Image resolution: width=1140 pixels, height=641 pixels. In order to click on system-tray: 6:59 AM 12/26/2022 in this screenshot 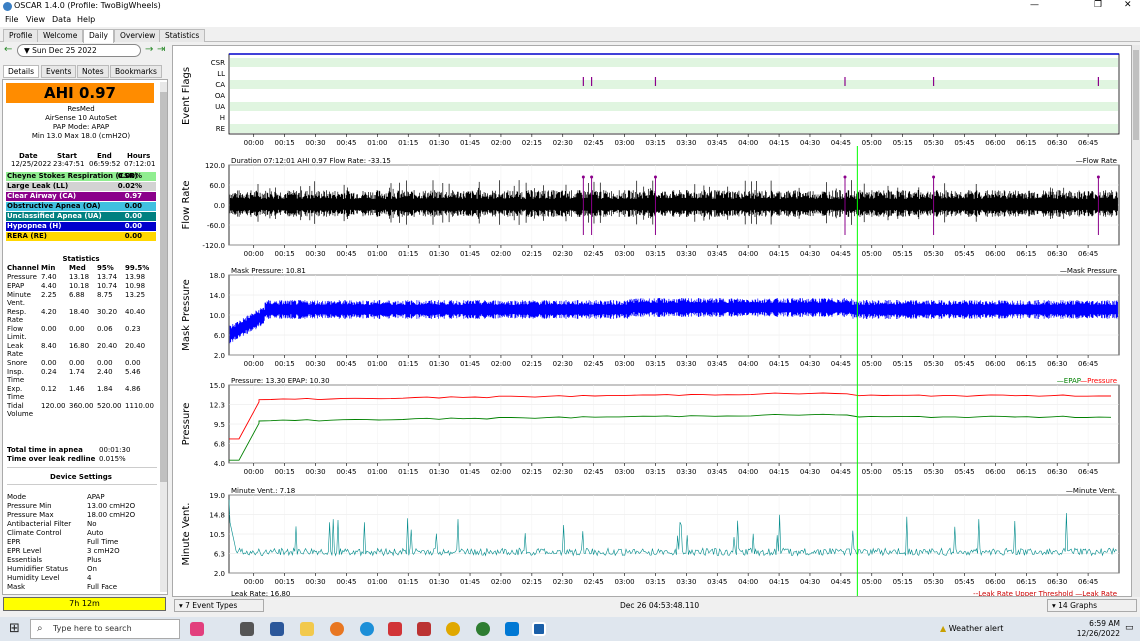, I will do `click(1098, 629)`.